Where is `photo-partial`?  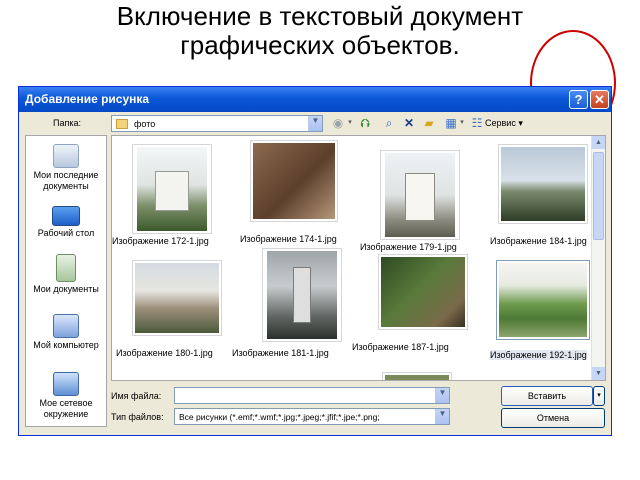 photo-partial is located at coordinates (417, 377).